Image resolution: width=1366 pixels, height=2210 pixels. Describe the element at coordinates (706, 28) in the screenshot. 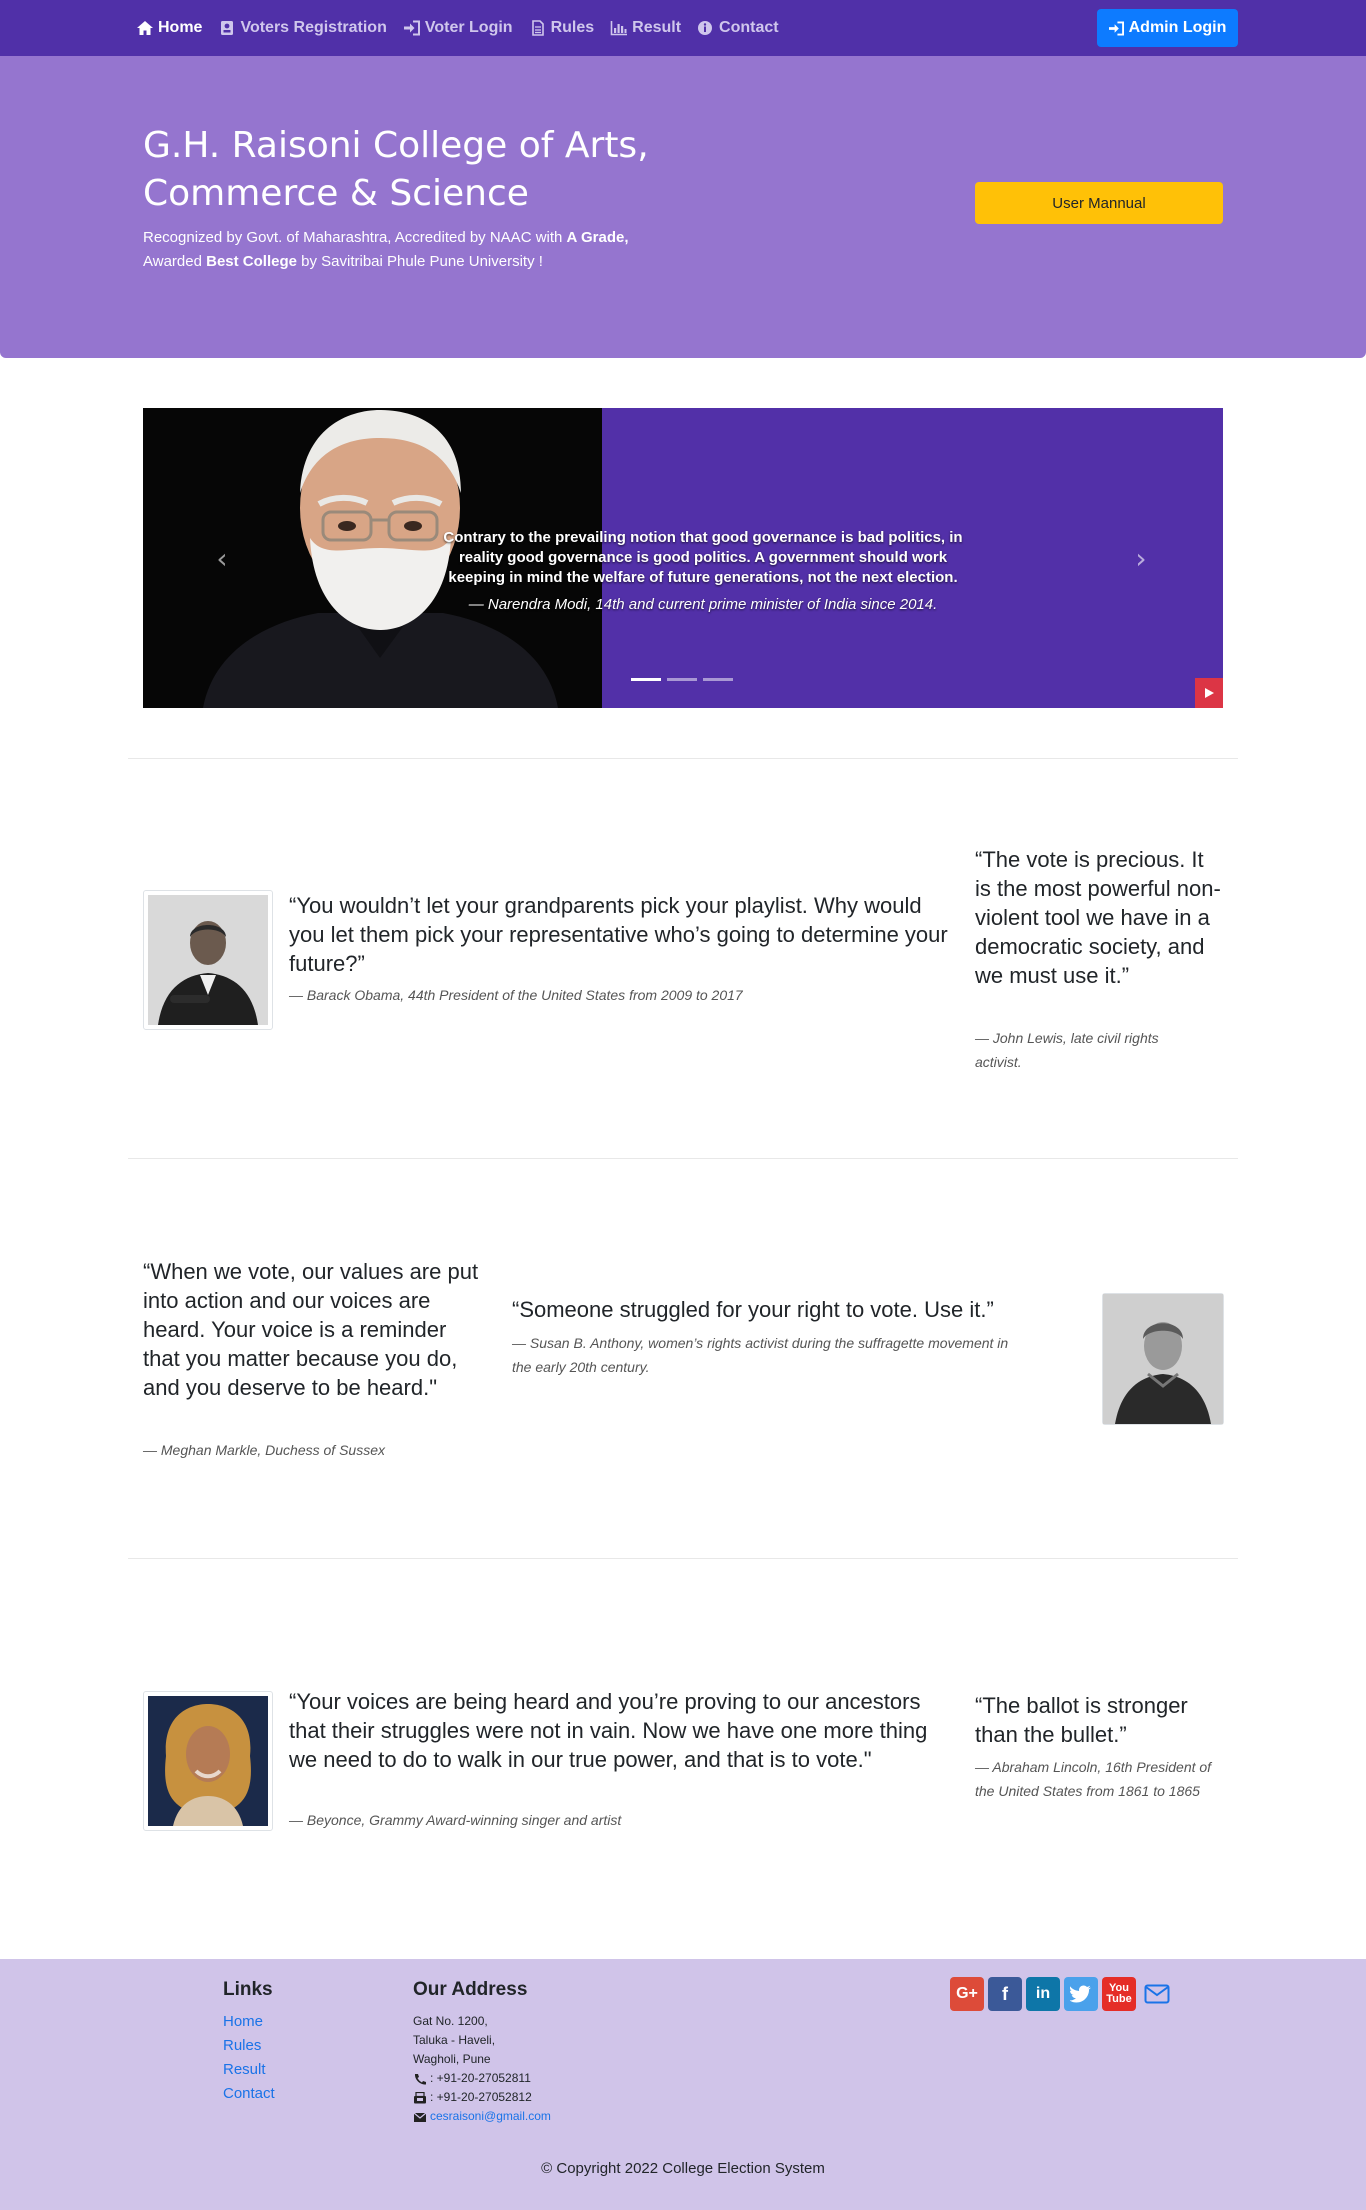

I see `info-circle-icon` at that location.